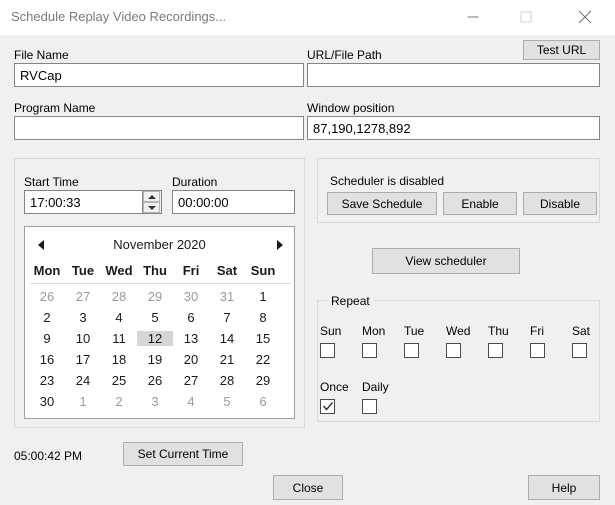  I want to click on url-file-path-input, so click(453, 75).